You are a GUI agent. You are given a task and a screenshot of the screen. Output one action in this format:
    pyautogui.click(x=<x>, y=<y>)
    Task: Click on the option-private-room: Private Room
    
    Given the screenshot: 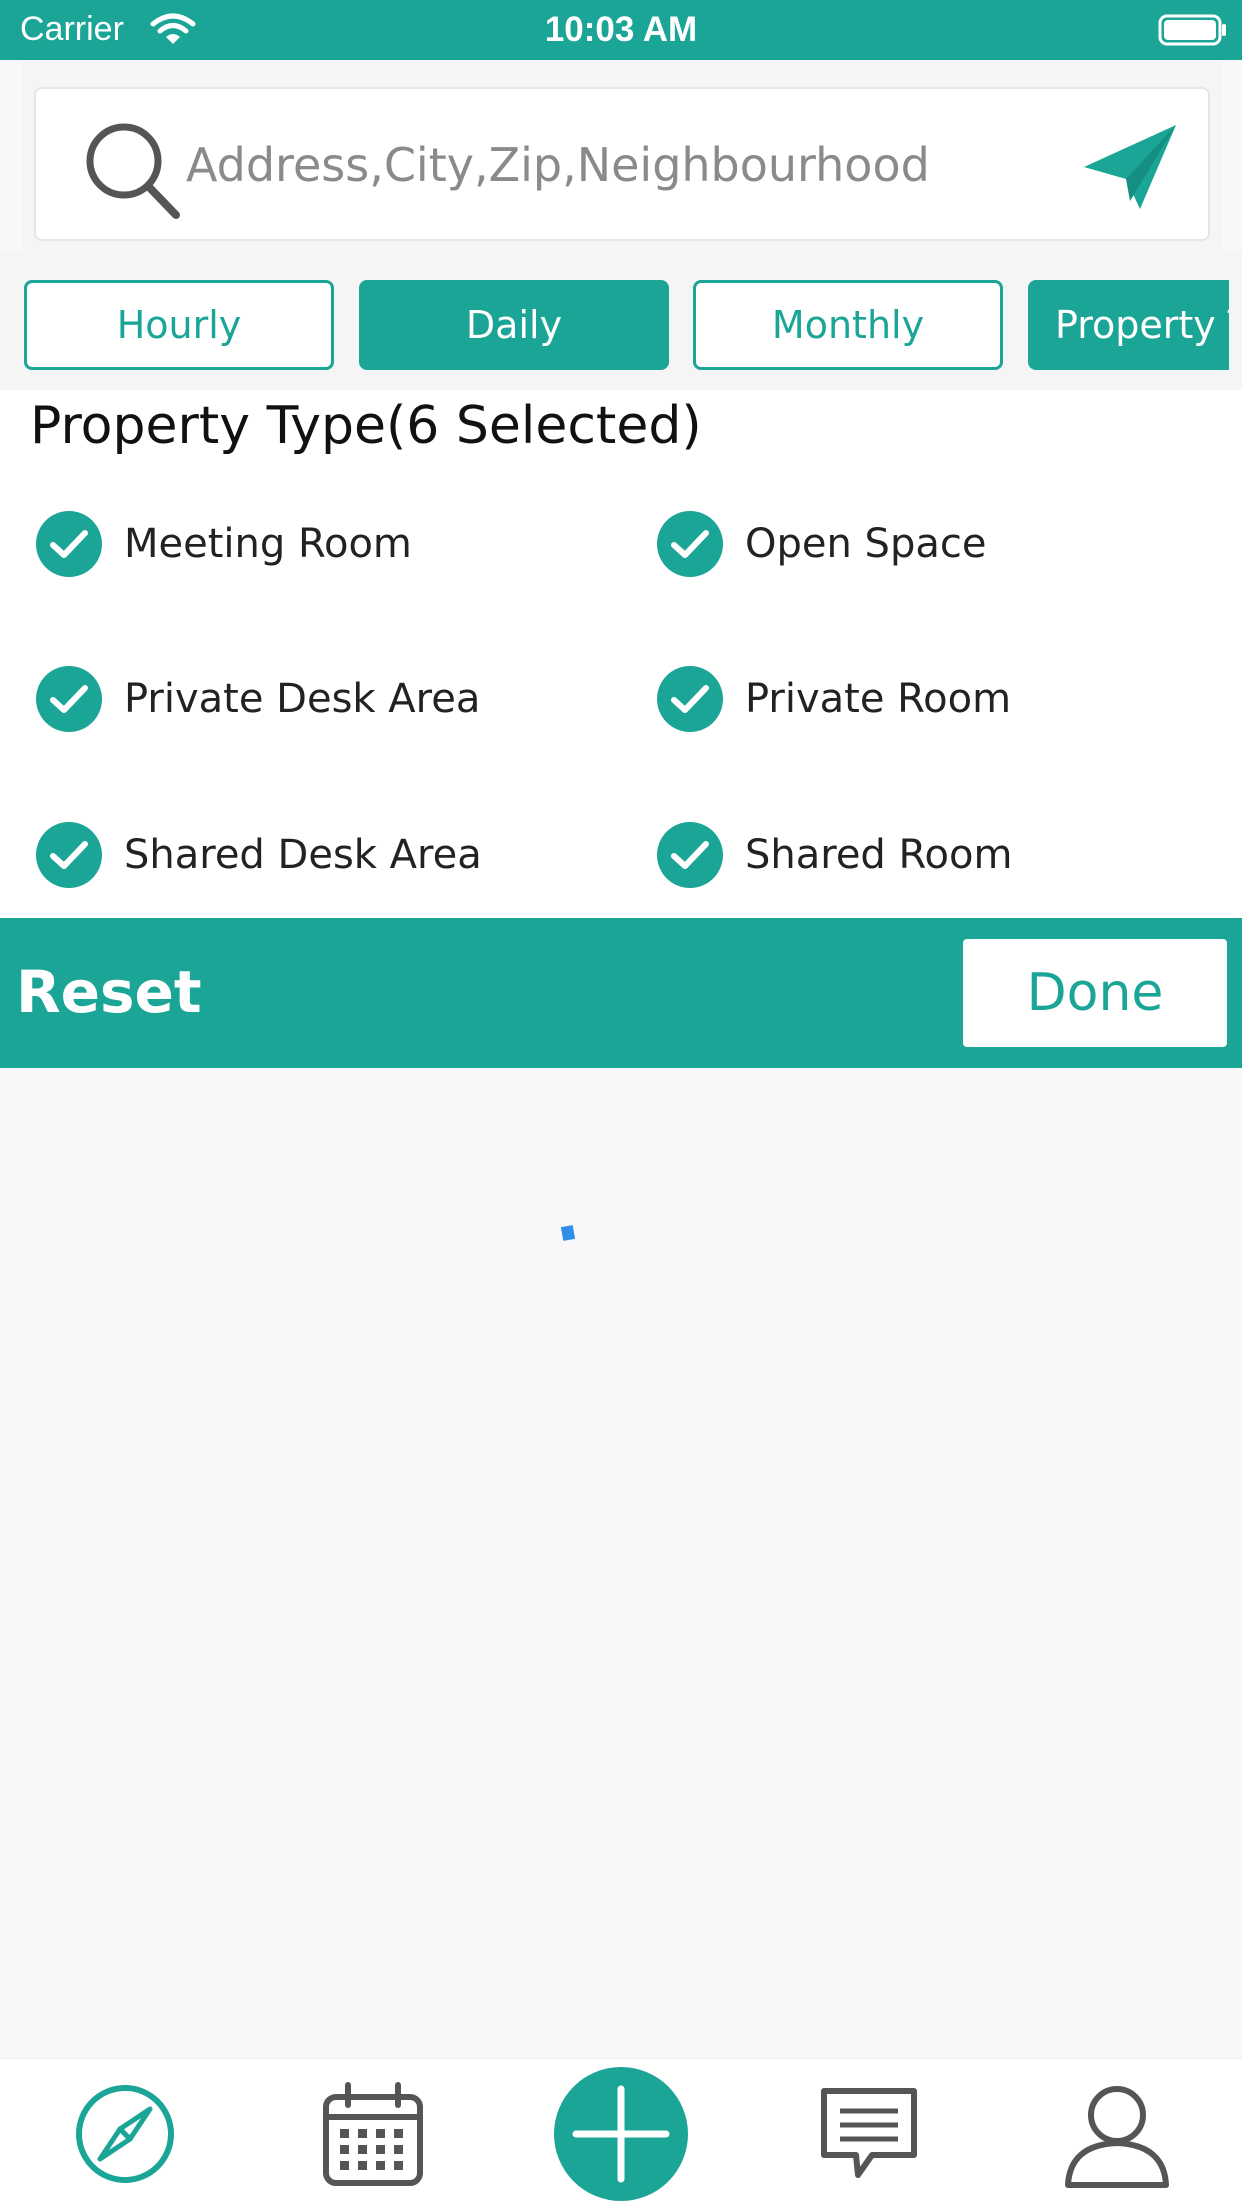 What is the action you would take?
    pyautogui.click(x=834, y=699)
    